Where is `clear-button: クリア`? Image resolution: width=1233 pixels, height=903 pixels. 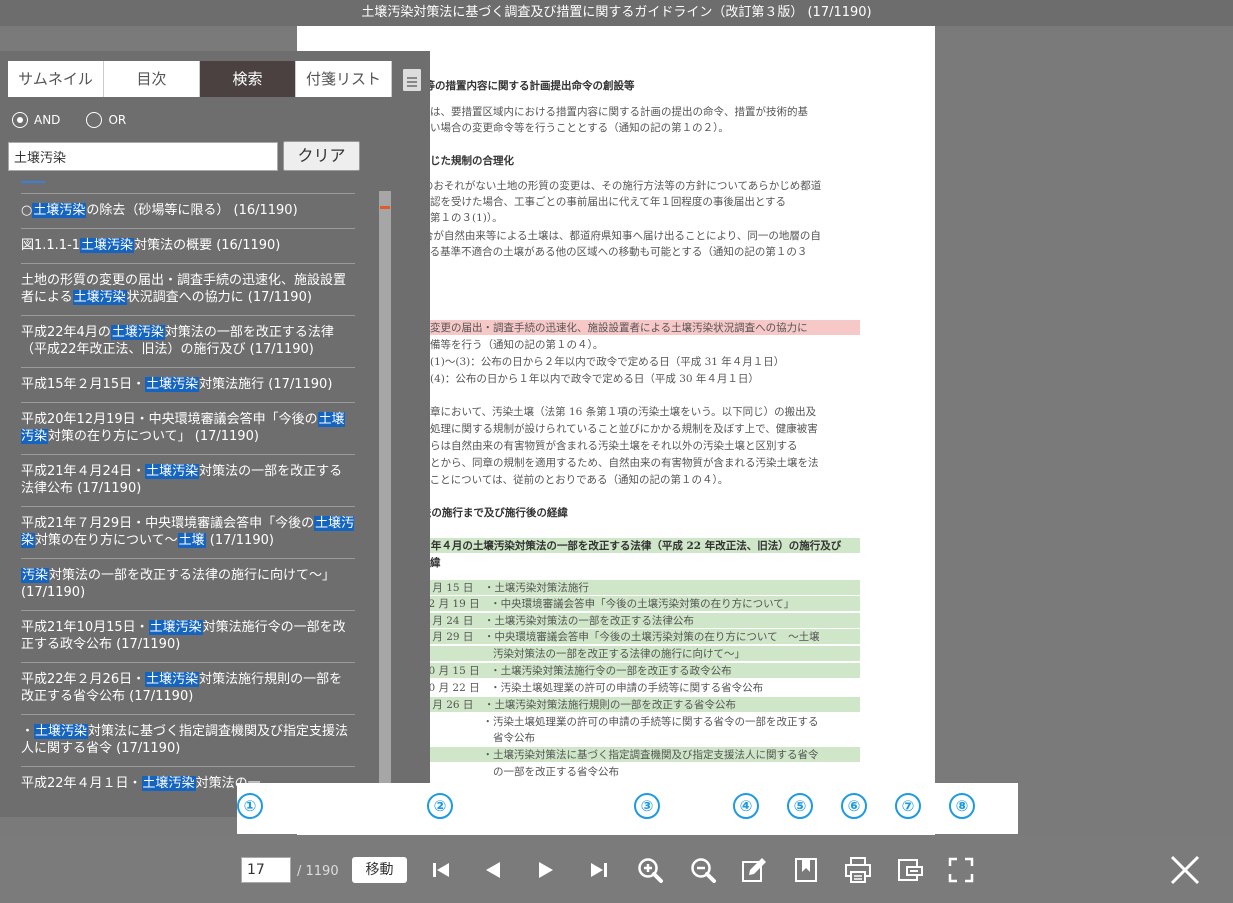
clear-button: クリア is located at coordinates (321, 156).